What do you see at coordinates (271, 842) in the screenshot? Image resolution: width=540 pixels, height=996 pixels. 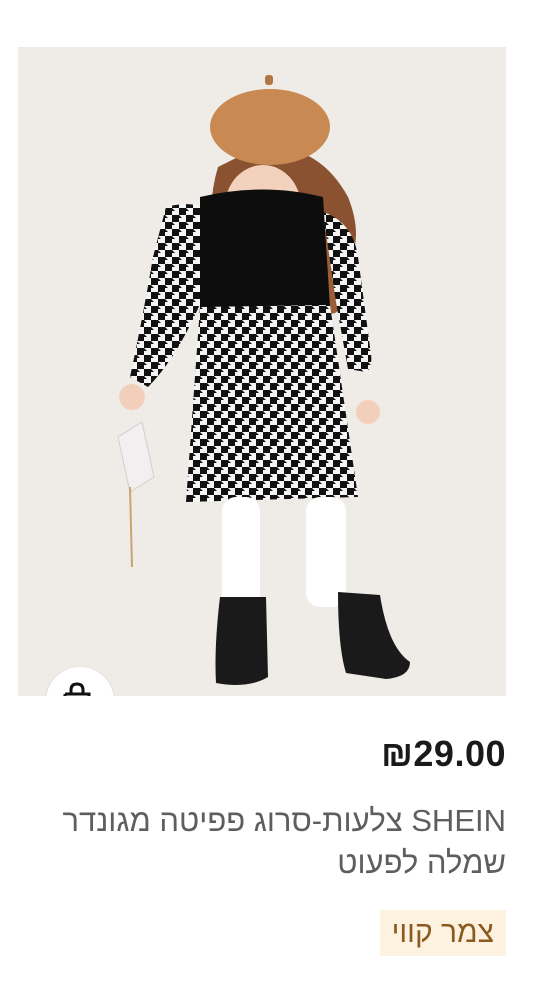 I see `product-title: SHEIN צלעות-סרוג פפיטה מגונדר שמלה לפעוט` at bounding box center [271, 842].